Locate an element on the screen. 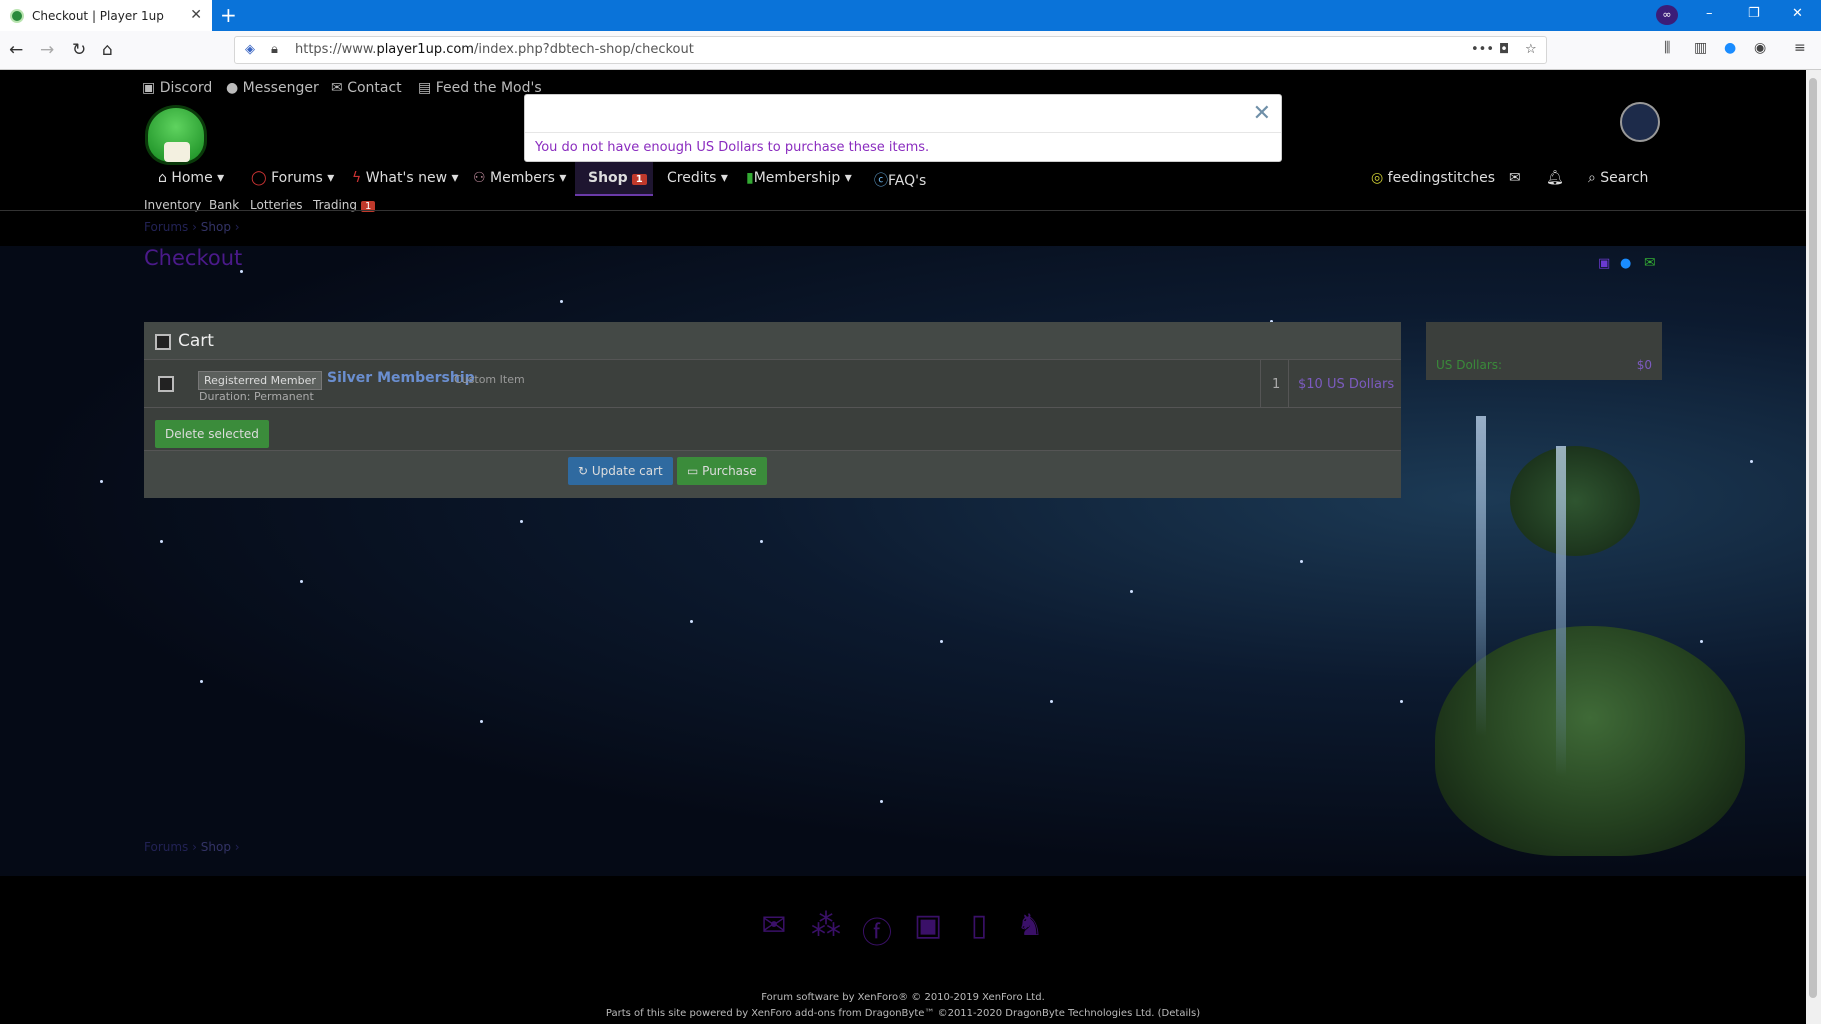 The width and height of the screenshot is (1821, 1024). forums-icon: ◯ is located at coordinates (259, 178).